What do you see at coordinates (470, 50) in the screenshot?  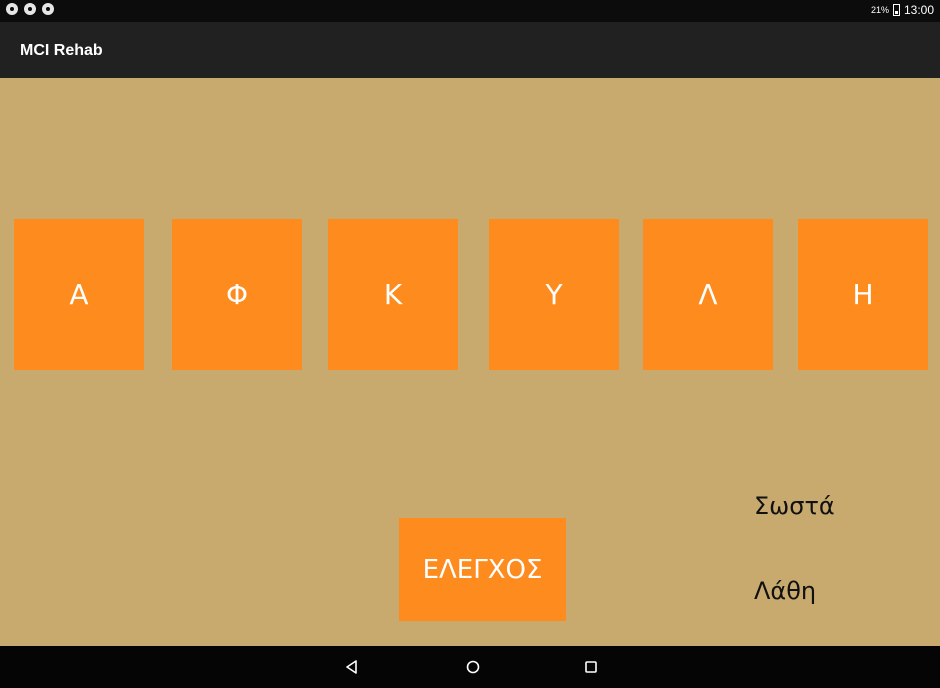 I see `app-bar: MCI Rehab` at bounding box center [470, 50].